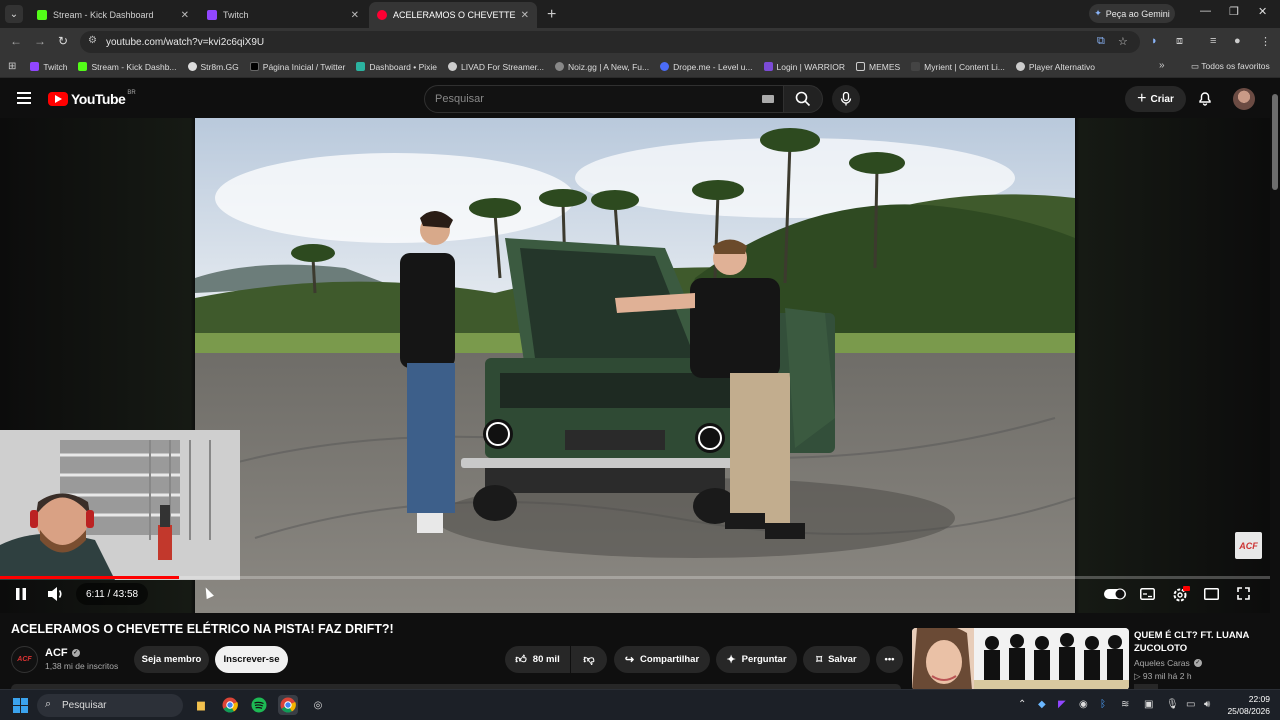 The image size is (1280, 720). I want to click on taskbar-search-box: ⌕ Pesquisar, so click(110, 705).